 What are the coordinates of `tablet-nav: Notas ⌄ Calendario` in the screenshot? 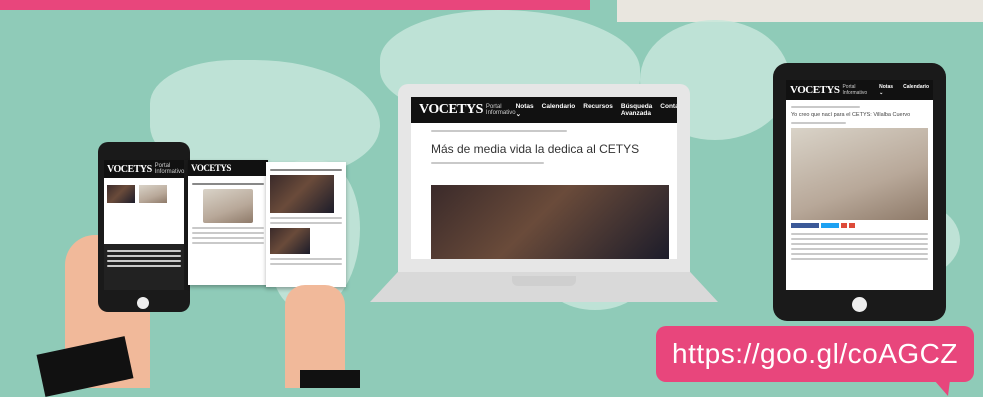 It's located at (904, 90).